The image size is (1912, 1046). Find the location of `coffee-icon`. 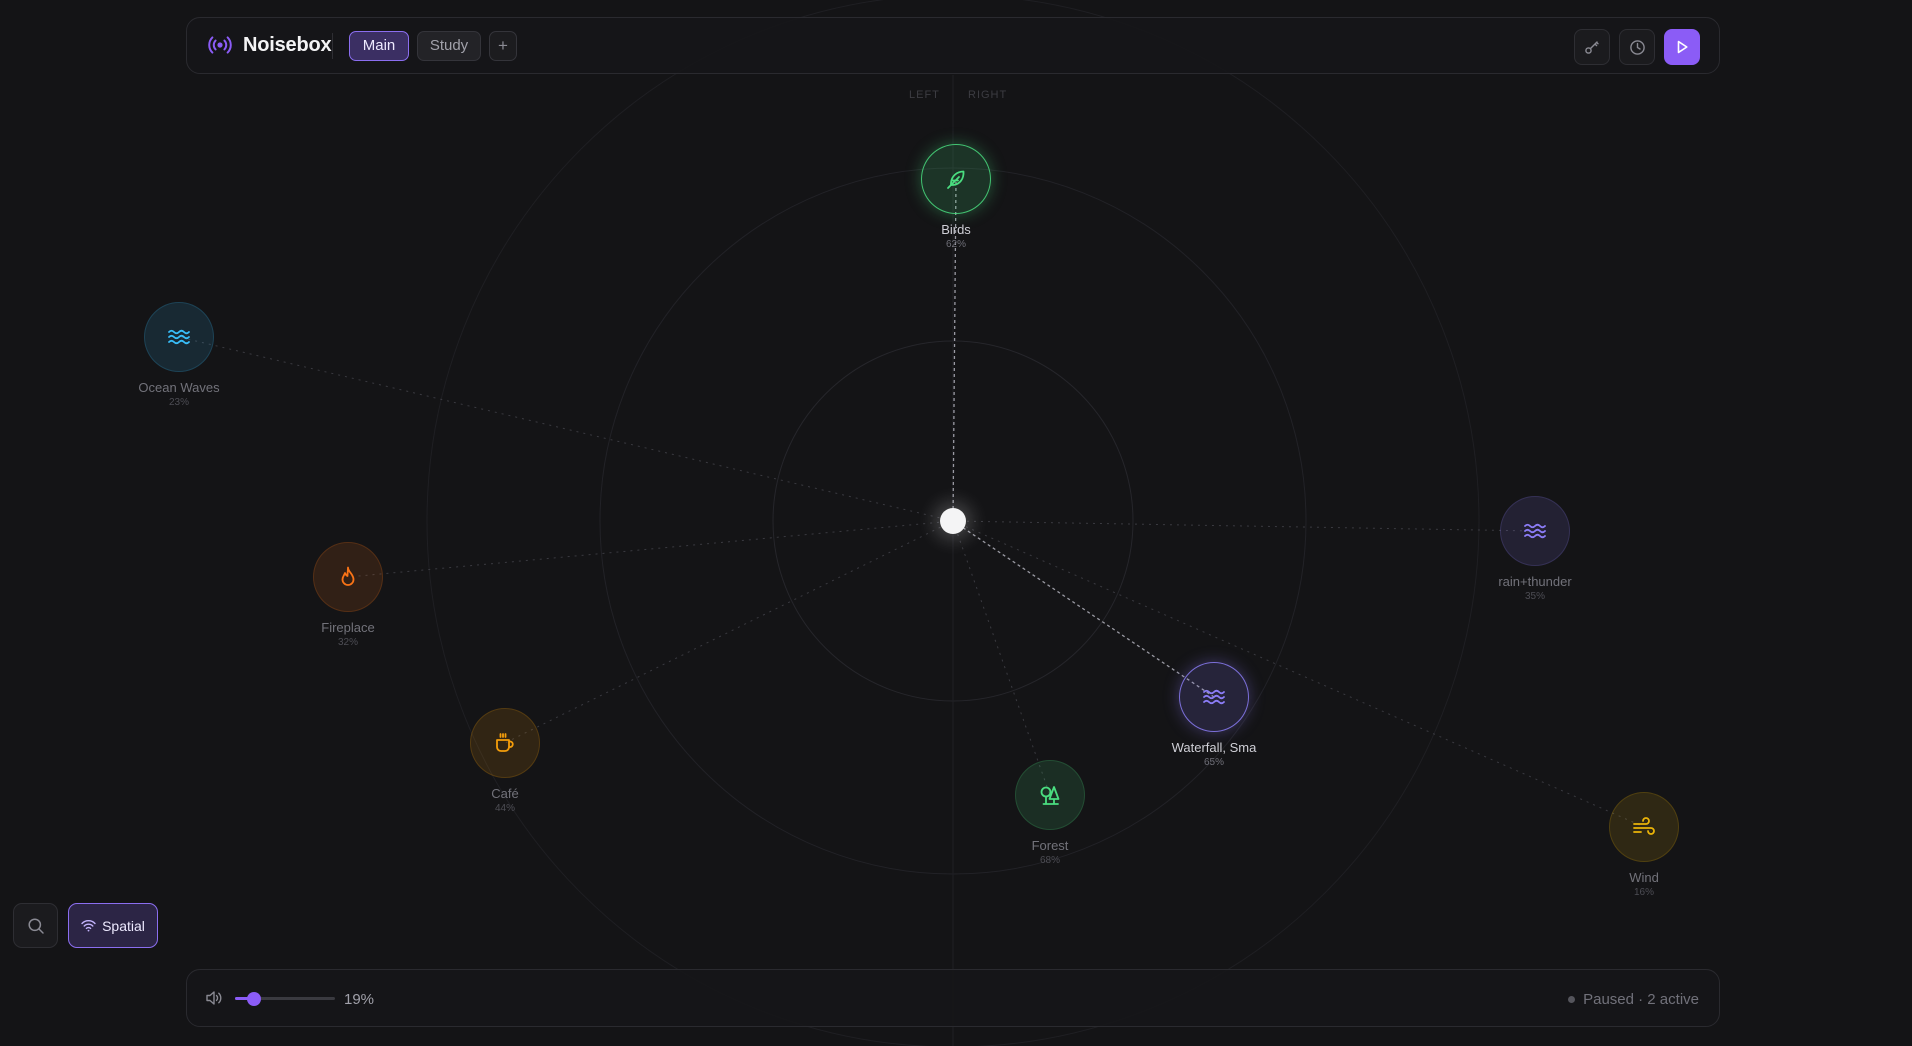

coffee-icon is located at coordinates (505, 742).